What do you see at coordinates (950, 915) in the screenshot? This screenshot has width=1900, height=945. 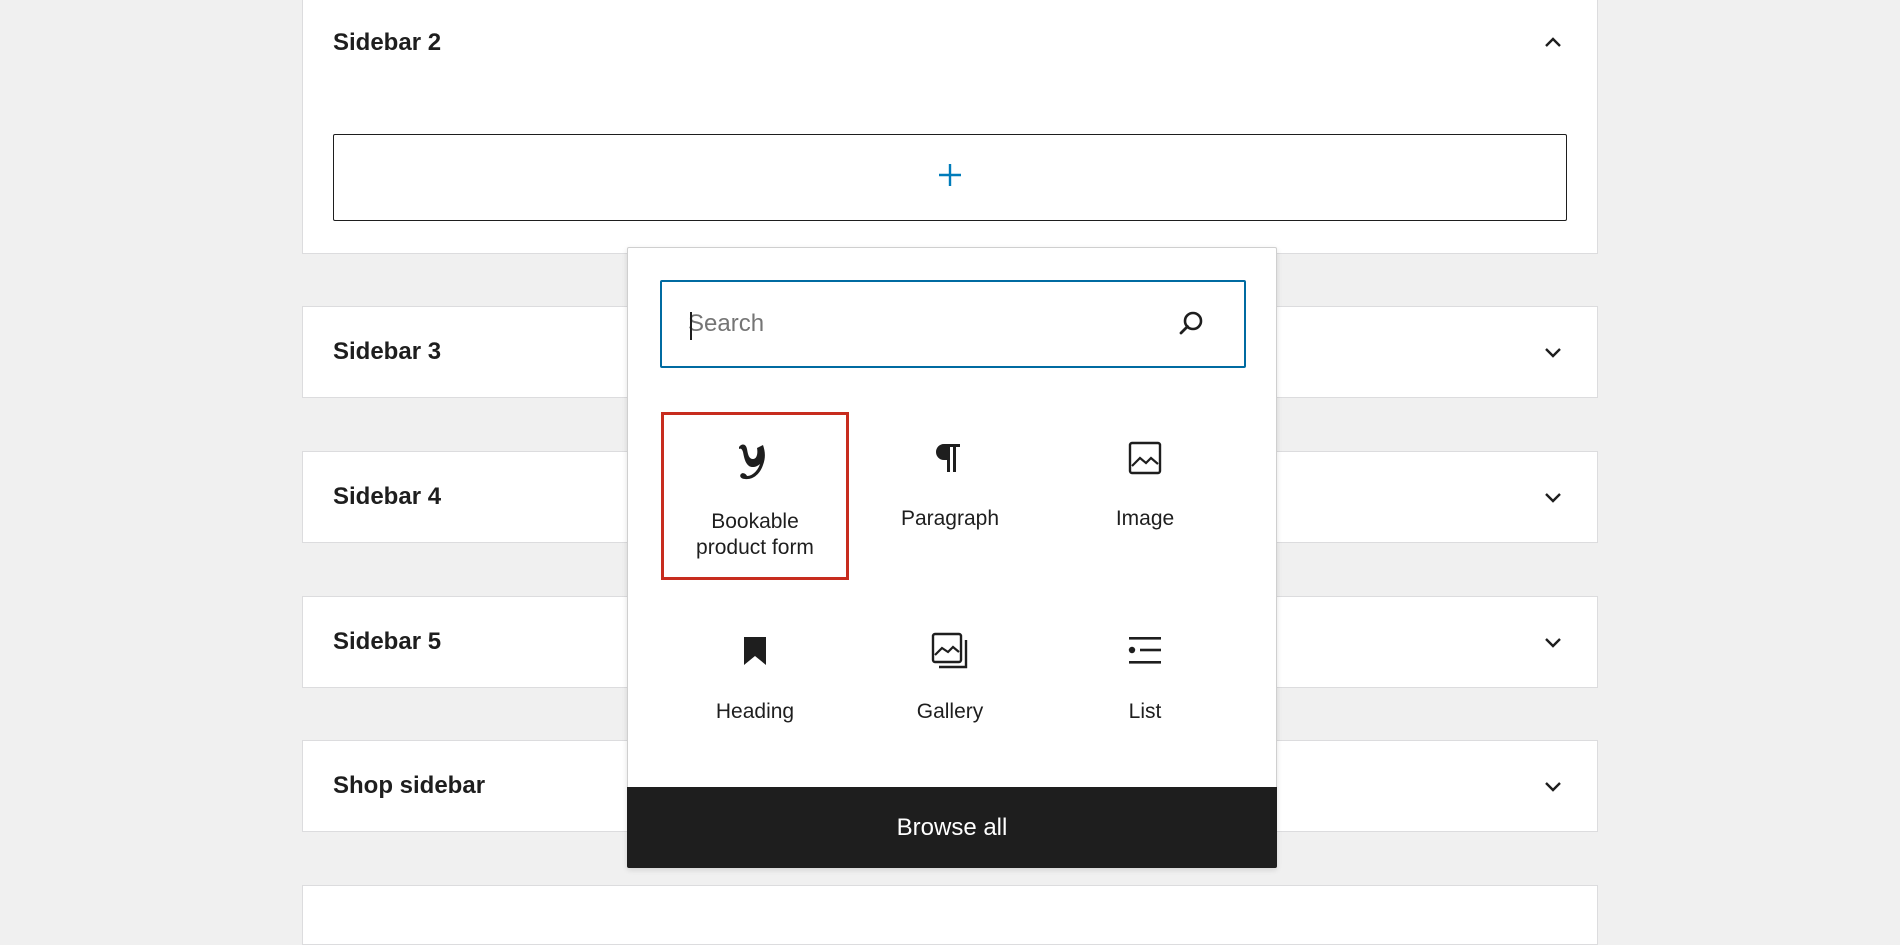 I see `next-panel` at bounding box center [950, 915].